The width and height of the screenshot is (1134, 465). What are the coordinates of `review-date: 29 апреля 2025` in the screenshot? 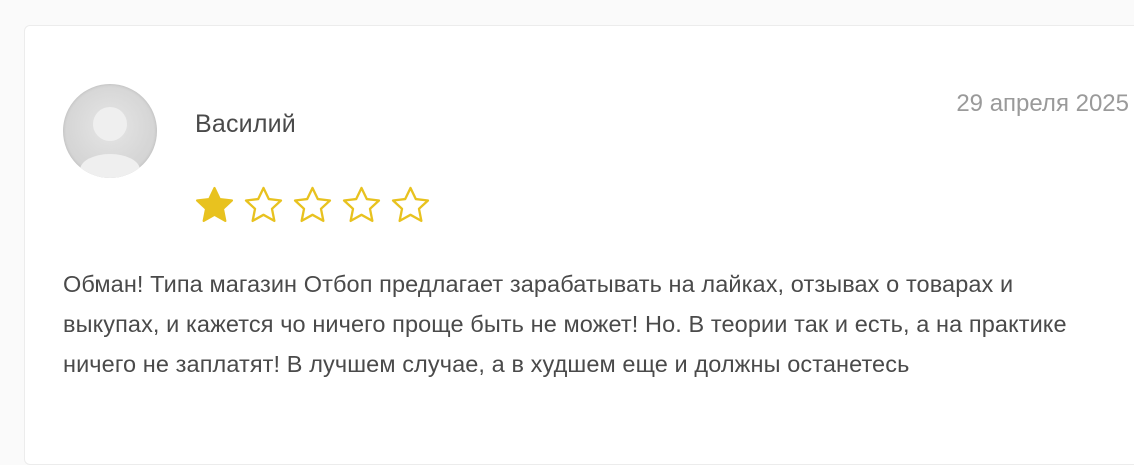 It's located at (1042, 103).